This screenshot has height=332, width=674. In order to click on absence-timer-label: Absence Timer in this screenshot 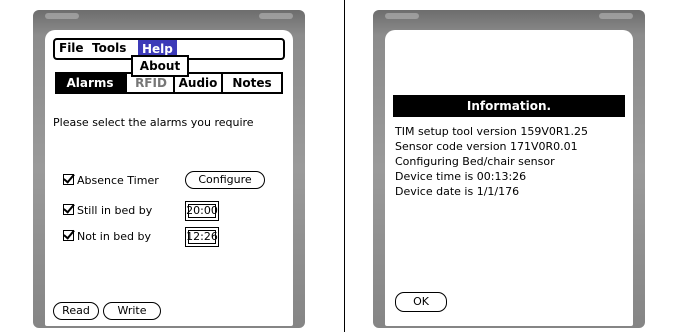, I will do `click(118, 180)`.